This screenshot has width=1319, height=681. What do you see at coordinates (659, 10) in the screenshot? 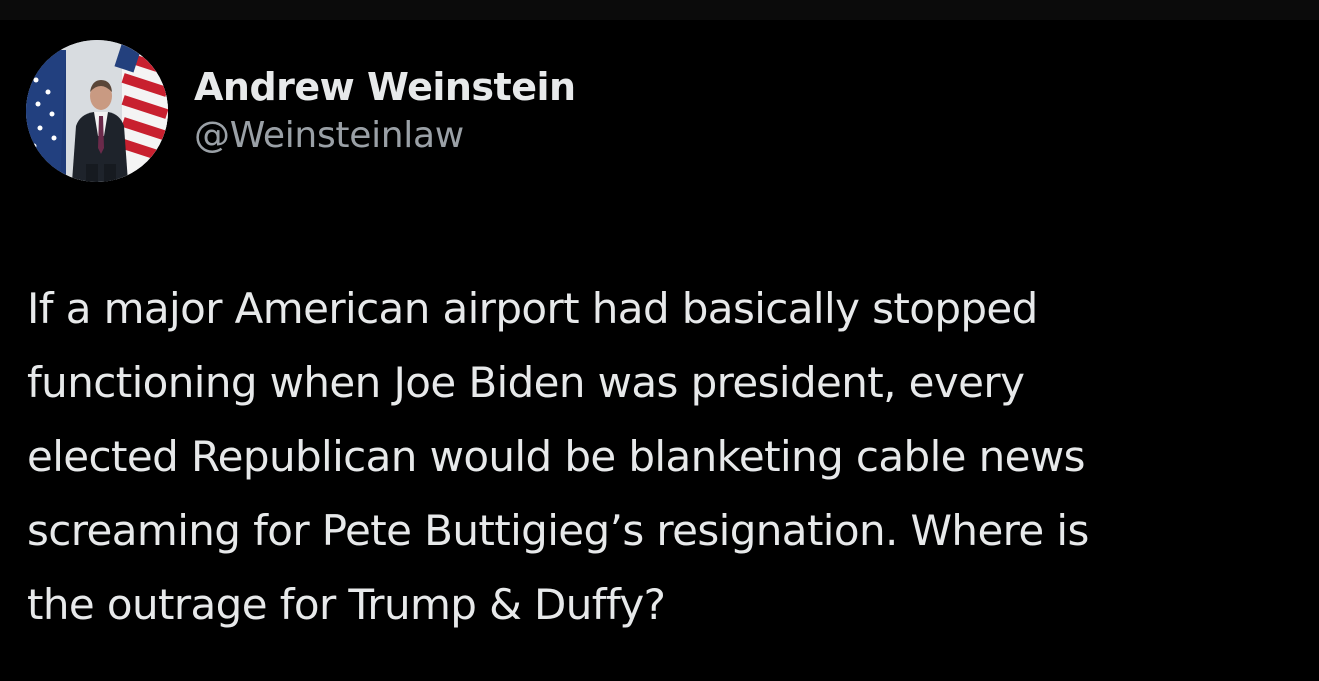
I see `top-bar` at bounding box center [659, 10].